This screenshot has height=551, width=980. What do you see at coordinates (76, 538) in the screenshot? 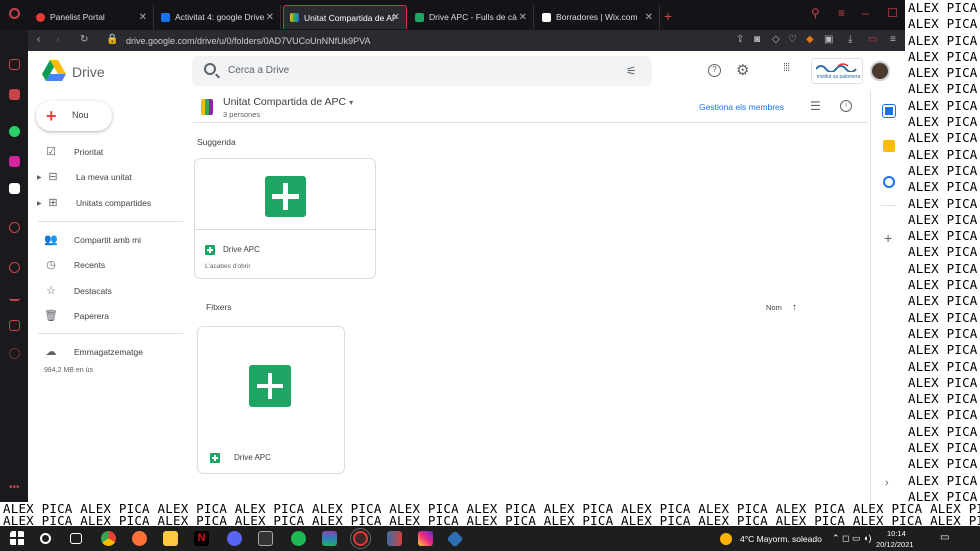
I see `task-view-icon` at bounding box center [76, 538].